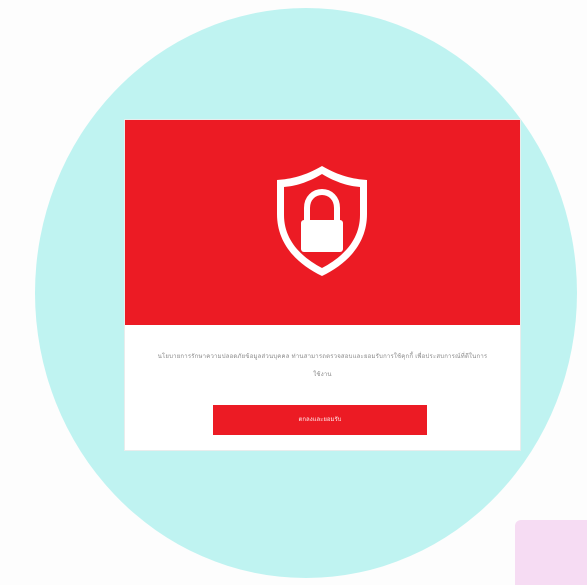 This screenshot has height=585, width=587. I want to click on shield-lock-icon, so click(322, 221).